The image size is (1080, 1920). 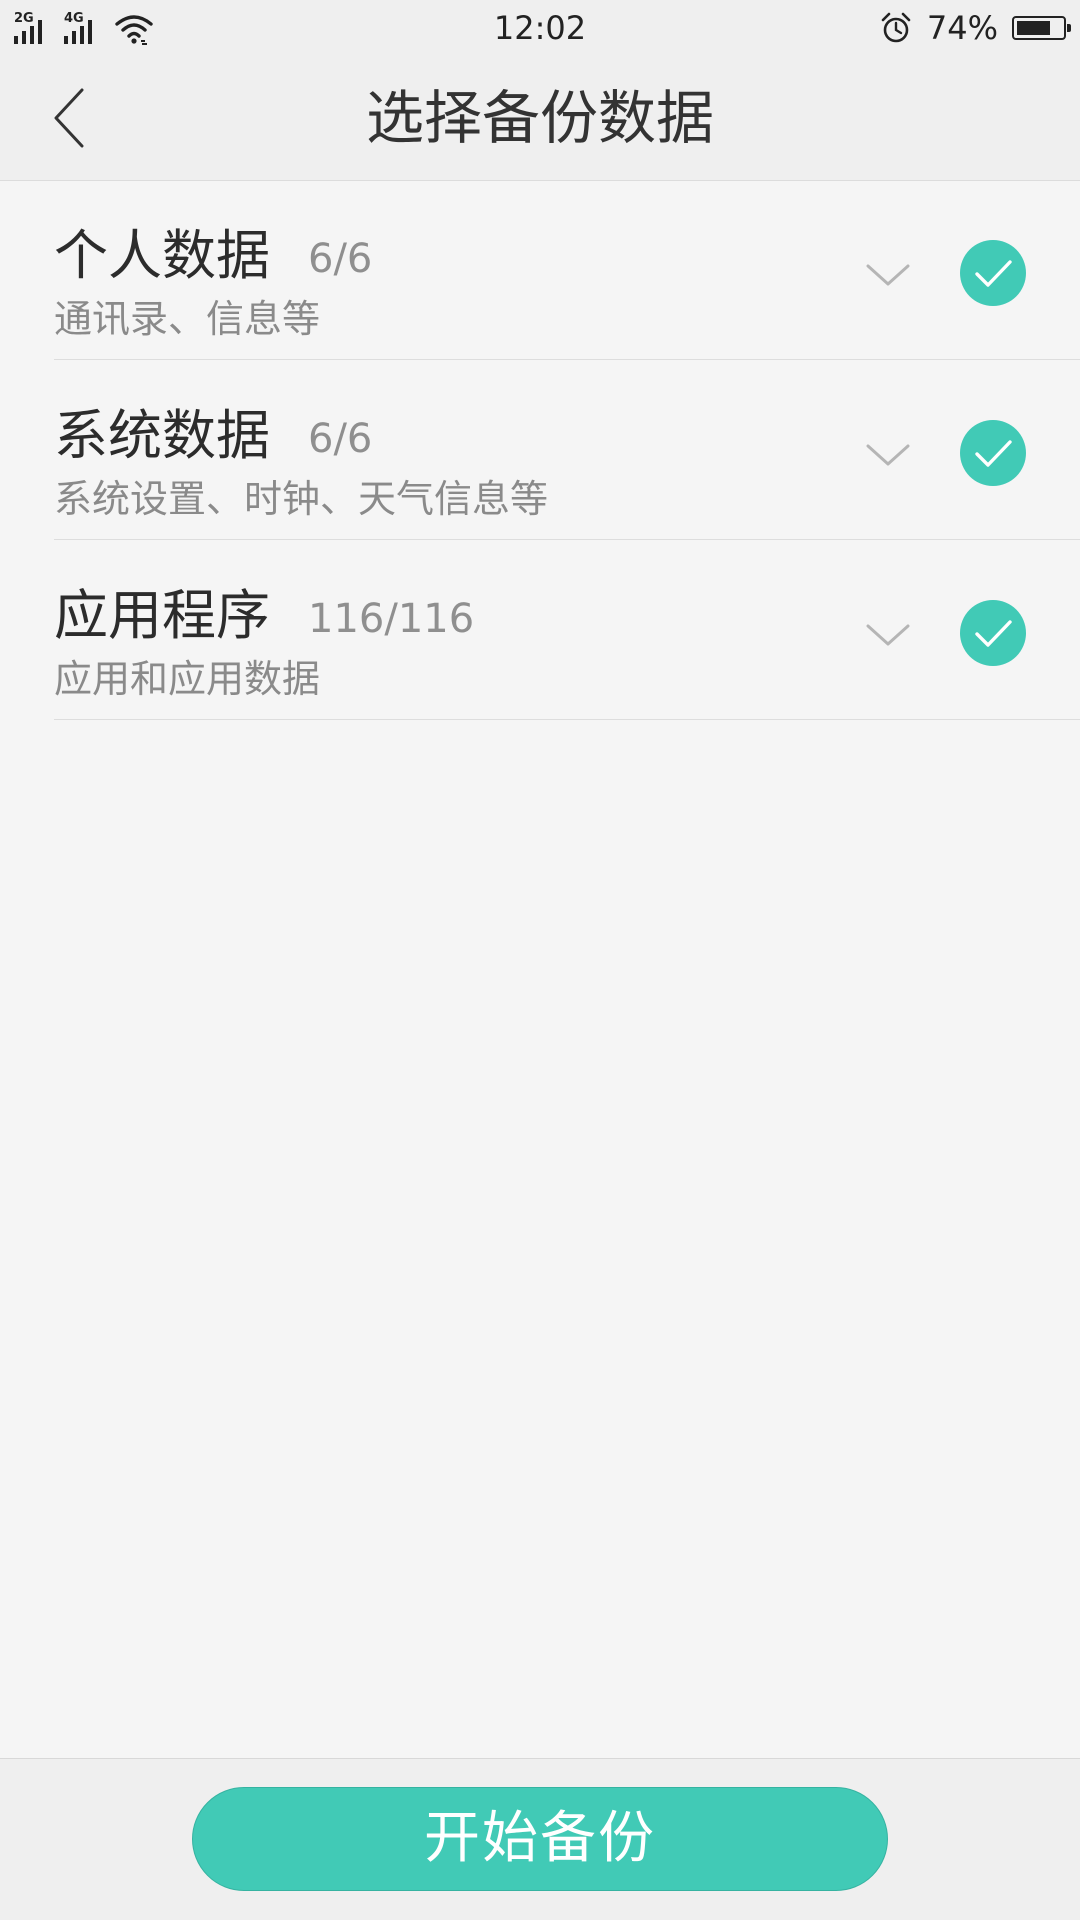 I want to click on page-title: 选择备份数据, so click(x=539, y=118).